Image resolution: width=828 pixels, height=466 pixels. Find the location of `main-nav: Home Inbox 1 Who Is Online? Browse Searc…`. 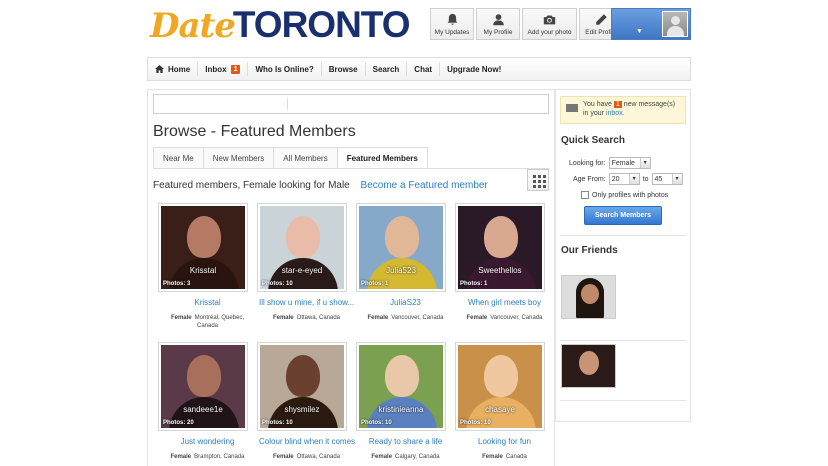

main-nav: Home Inbox 1 Who Is Online? Browse Searc… is located at coordinates (419, 69).